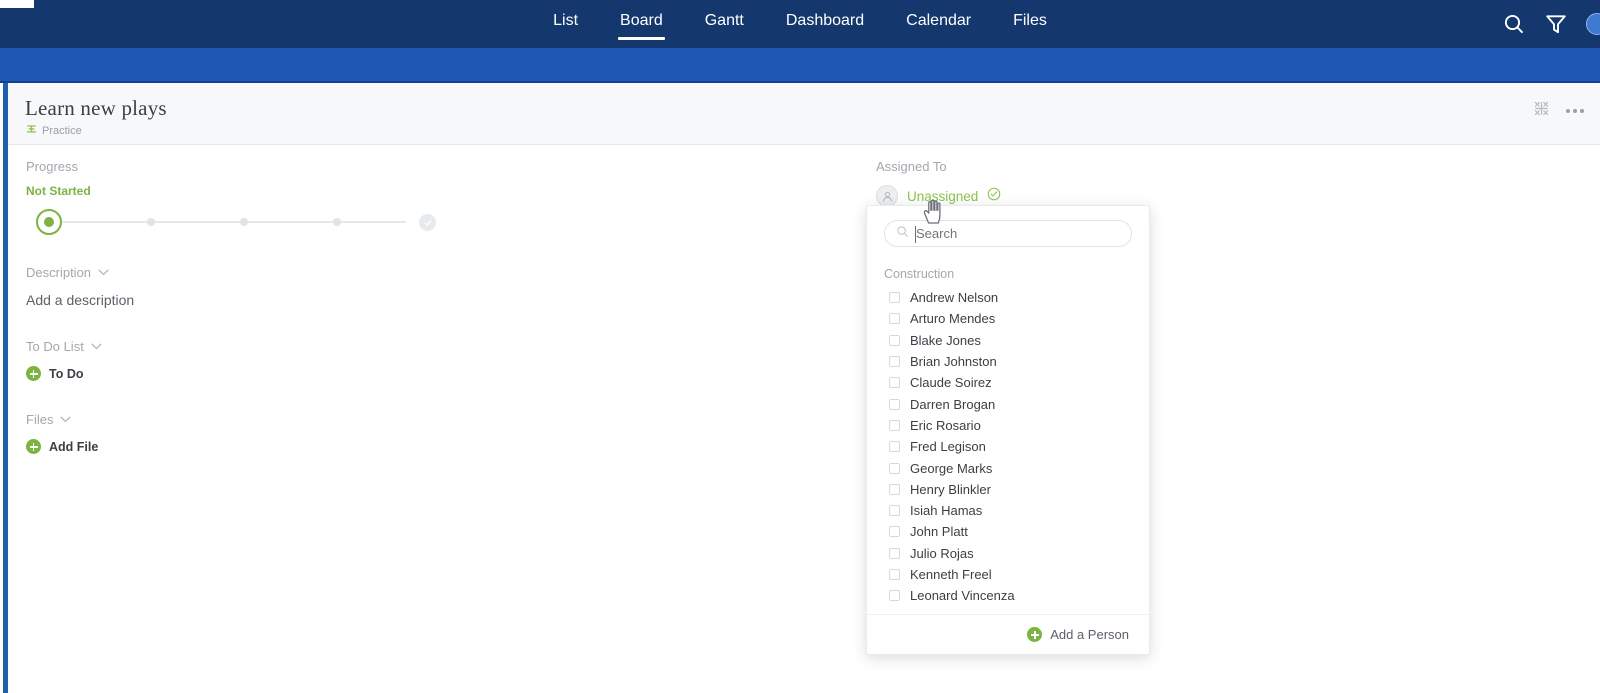 Image resolution: width=1600 pixels, height=693 pixels. Describe the element at coordinates (62, 131) in the screenshot. I see `task-tag-label: Practice` at that location.